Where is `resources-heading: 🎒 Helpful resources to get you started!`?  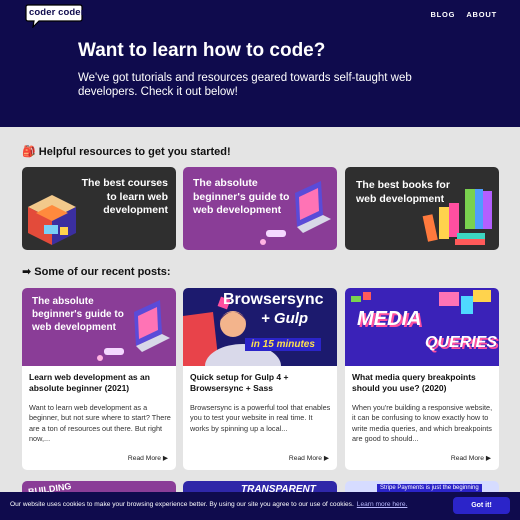
resources-heading: 🎒 Helpful resources to get you started! is located at coordinates (126, 152).